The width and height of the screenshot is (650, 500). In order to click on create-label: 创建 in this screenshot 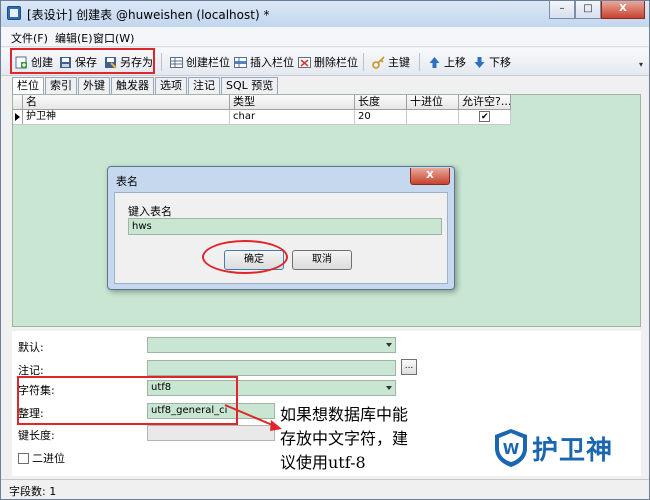, I will do `click(42, 62)`.